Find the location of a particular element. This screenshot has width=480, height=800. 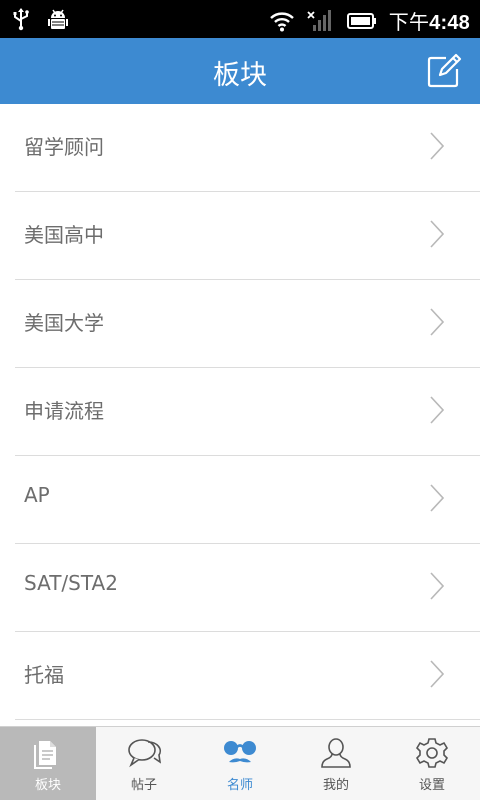

list-item: 申请流程 is located at coordinates (247, 412).